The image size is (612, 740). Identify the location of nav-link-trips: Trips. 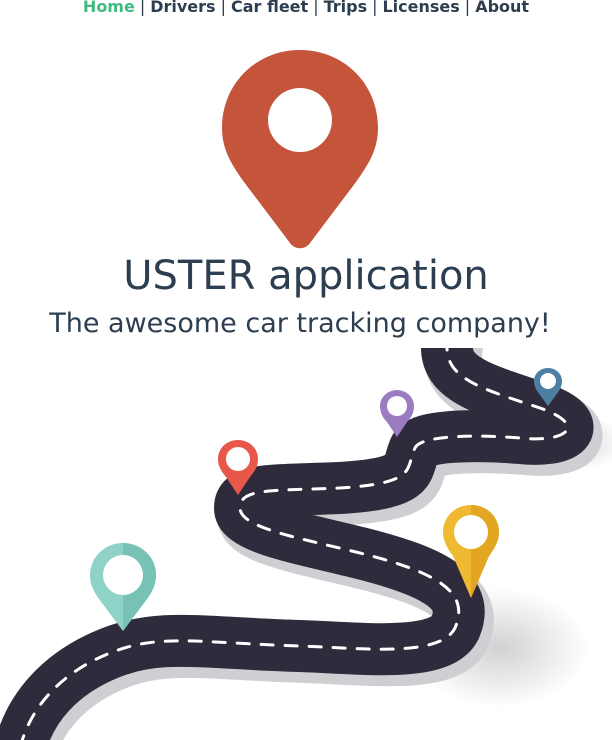
(346, 8).